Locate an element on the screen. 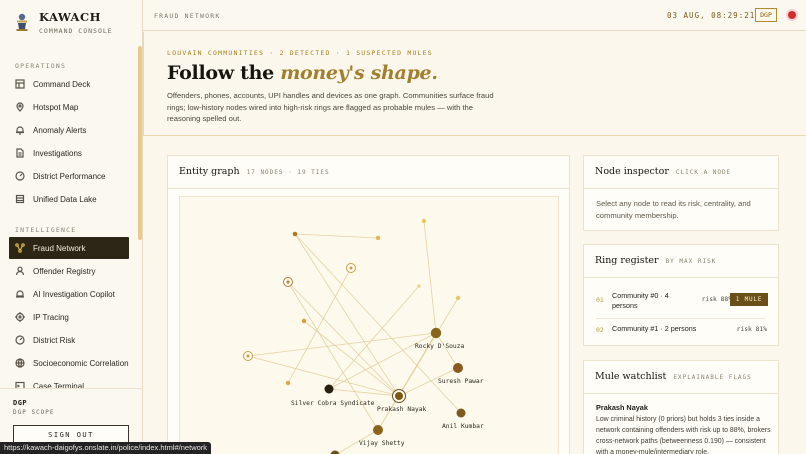 The width and height of the screenshot is (806, 454). node-label: Silver Cobra Syndicate is located at coordinates (333, 403).